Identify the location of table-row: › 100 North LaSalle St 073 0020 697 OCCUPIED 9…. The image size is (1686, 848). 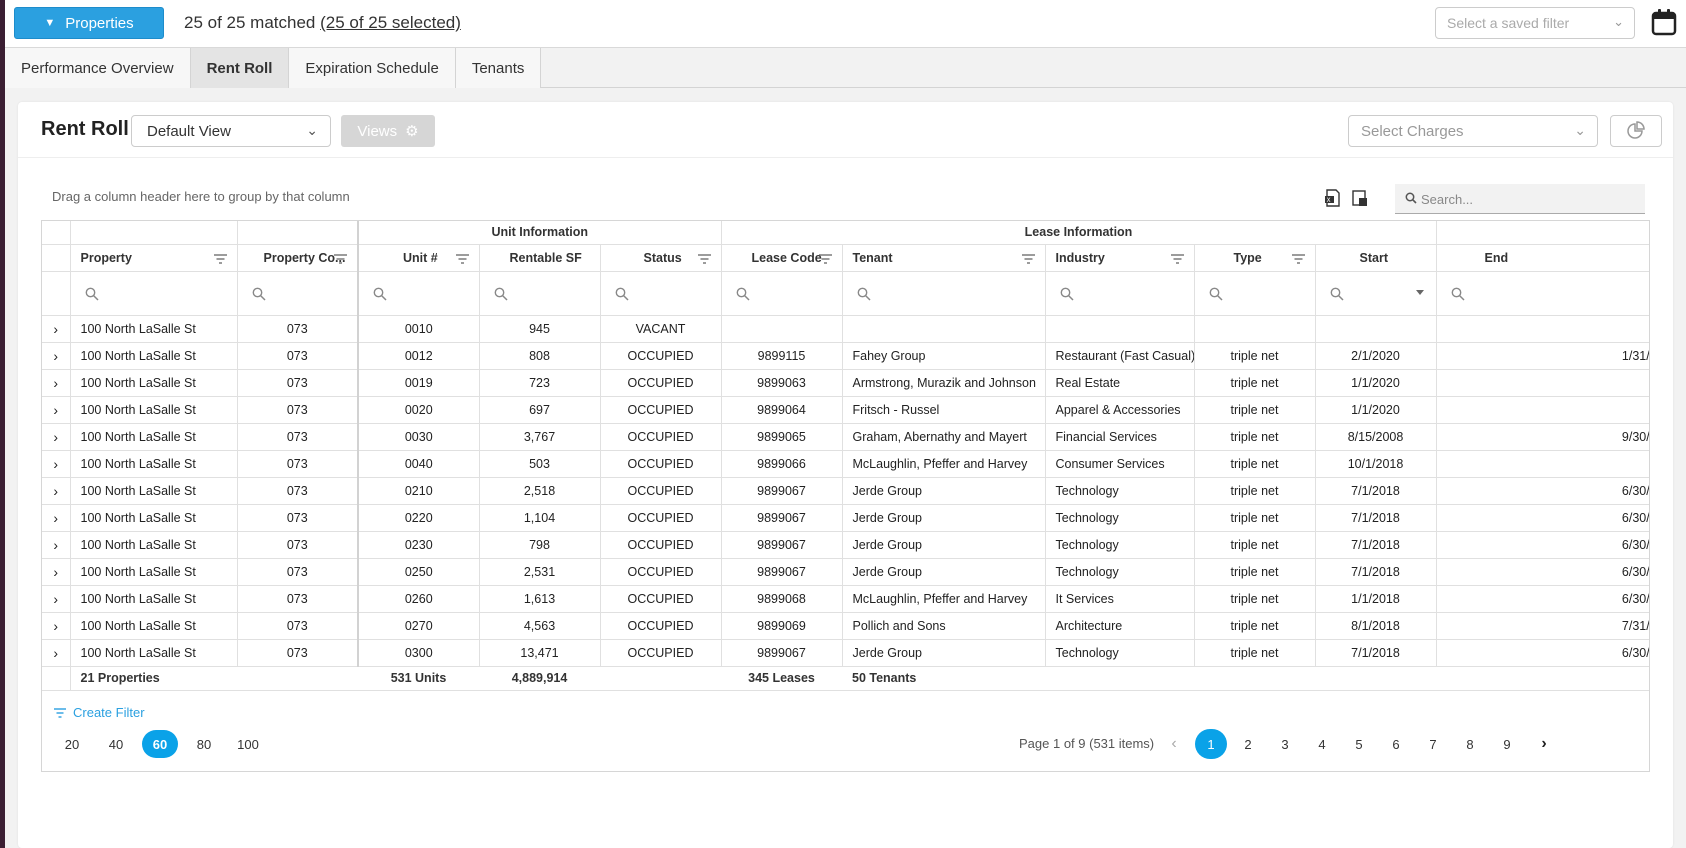
(845, 410).